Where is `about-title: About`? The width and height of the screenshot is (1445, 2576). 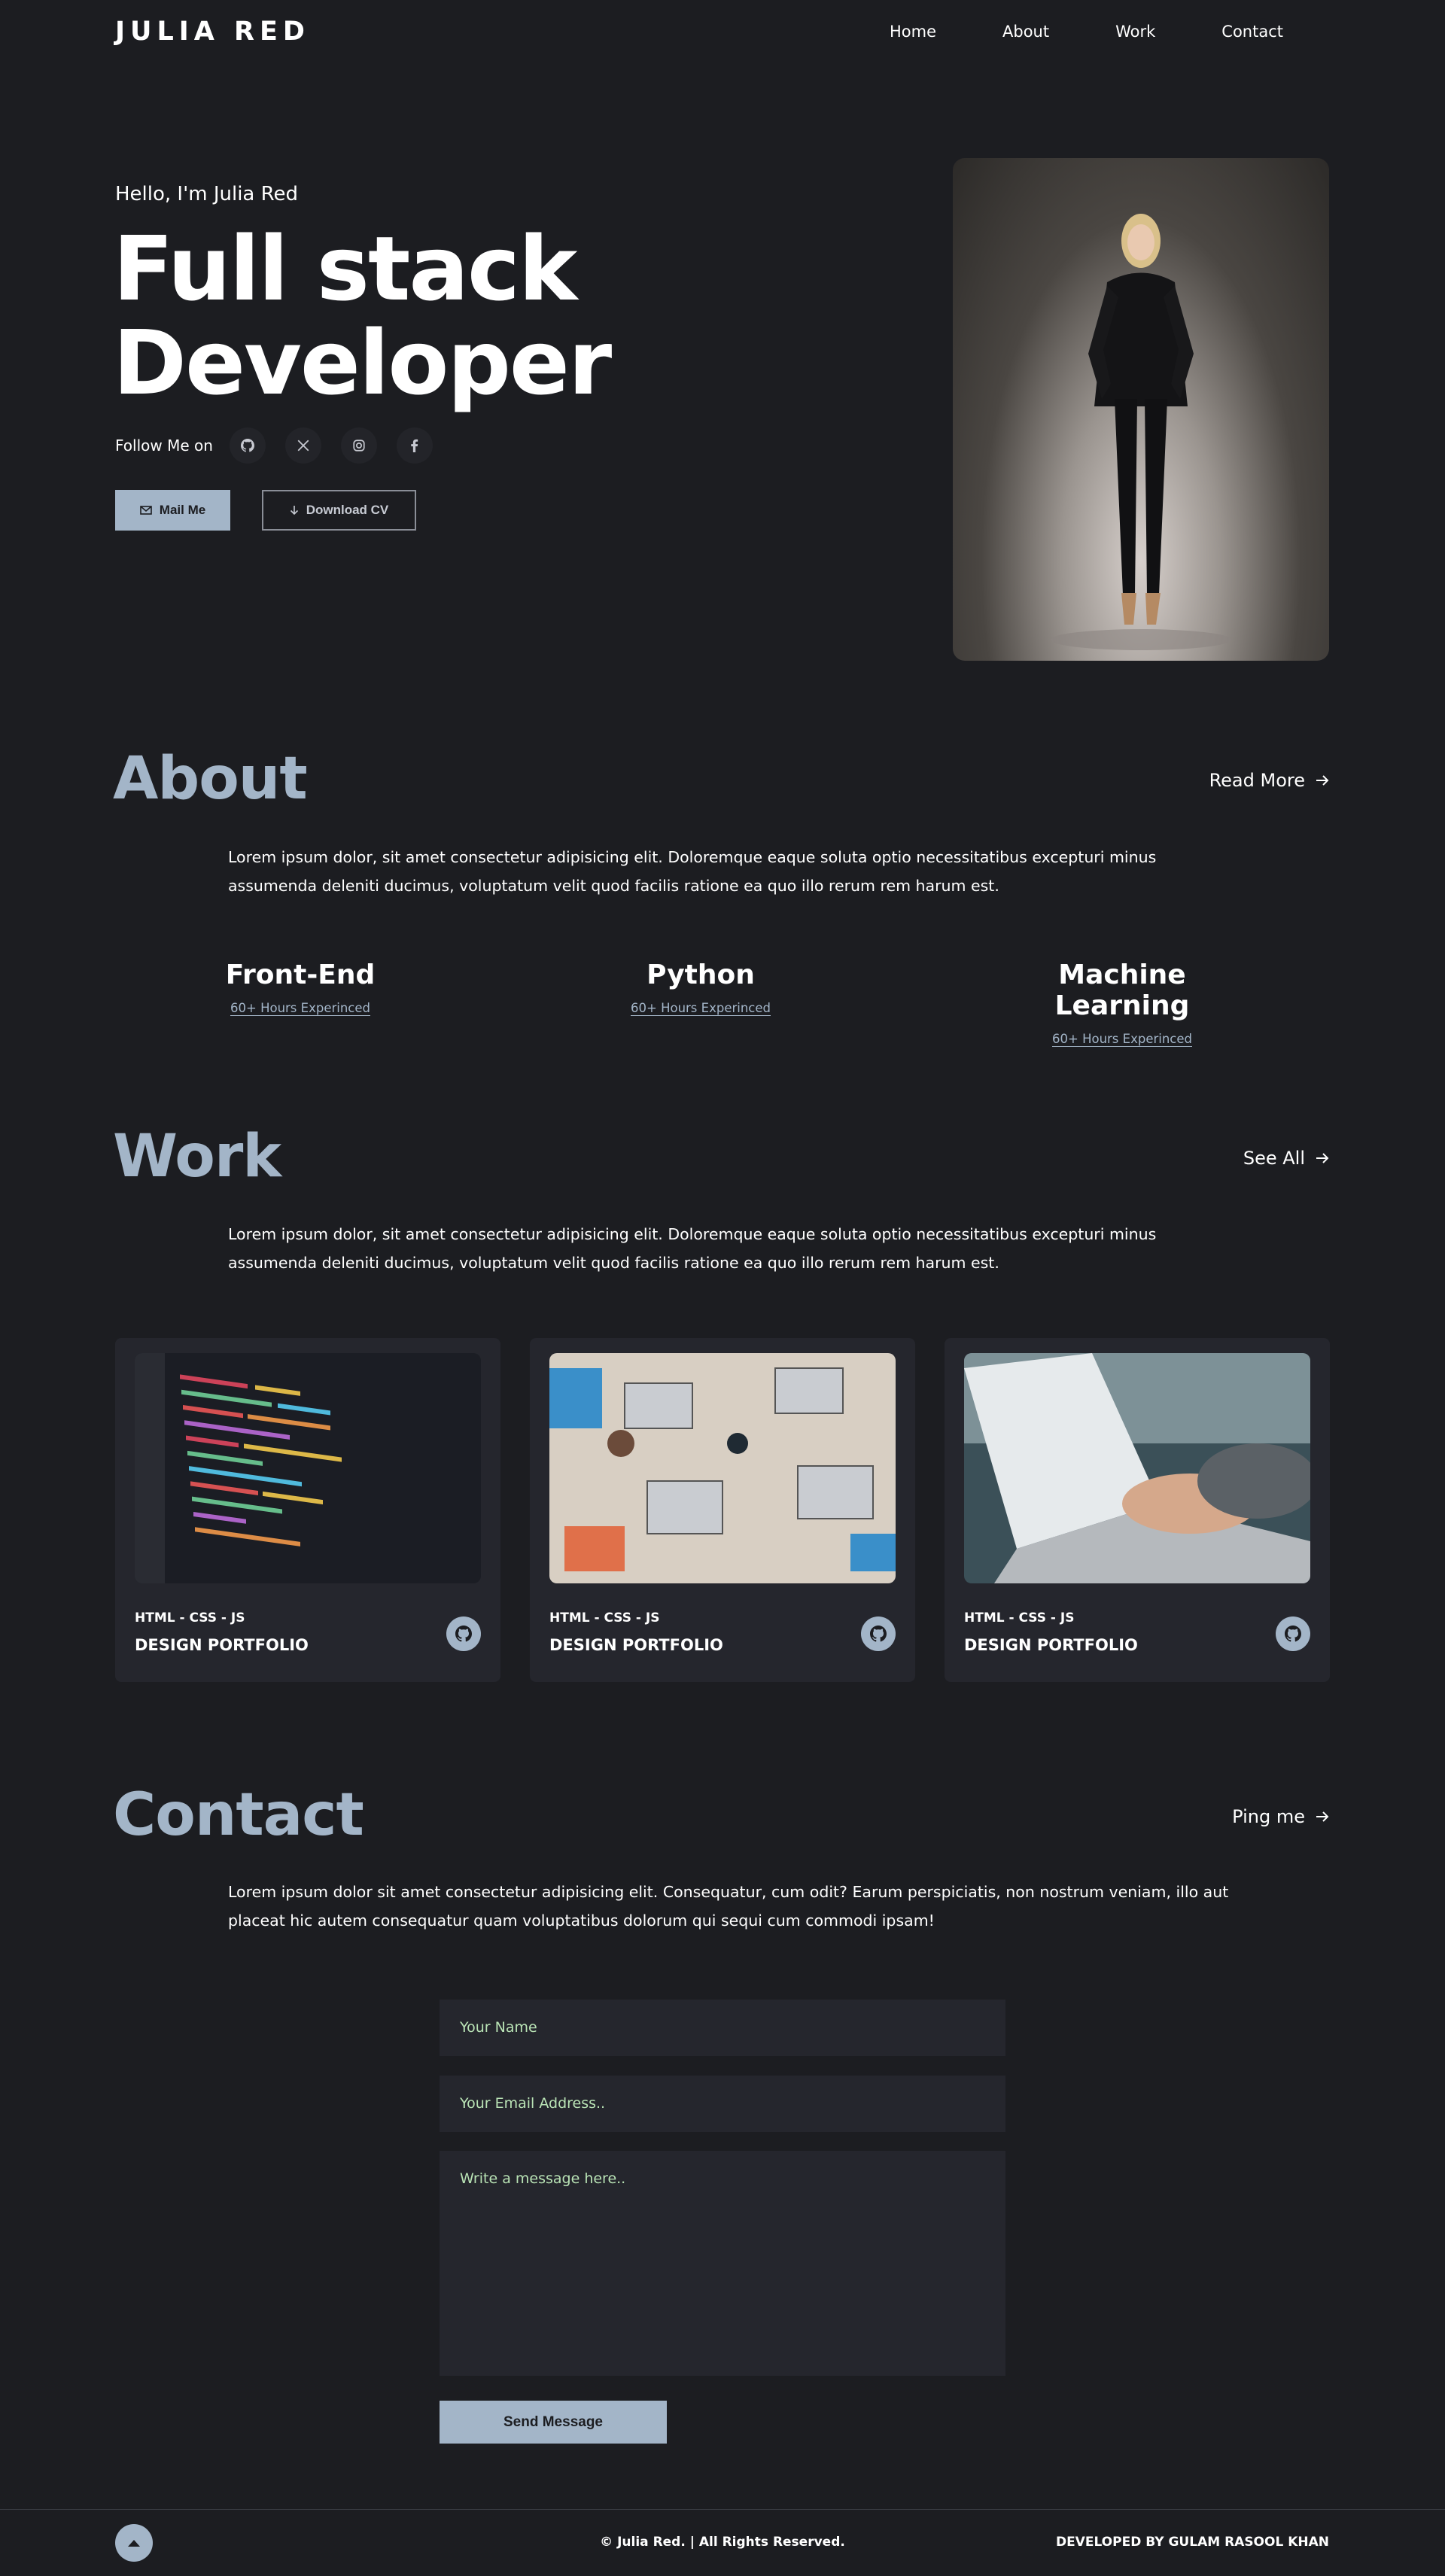 about-title: About is located at coordinates (210, 779).